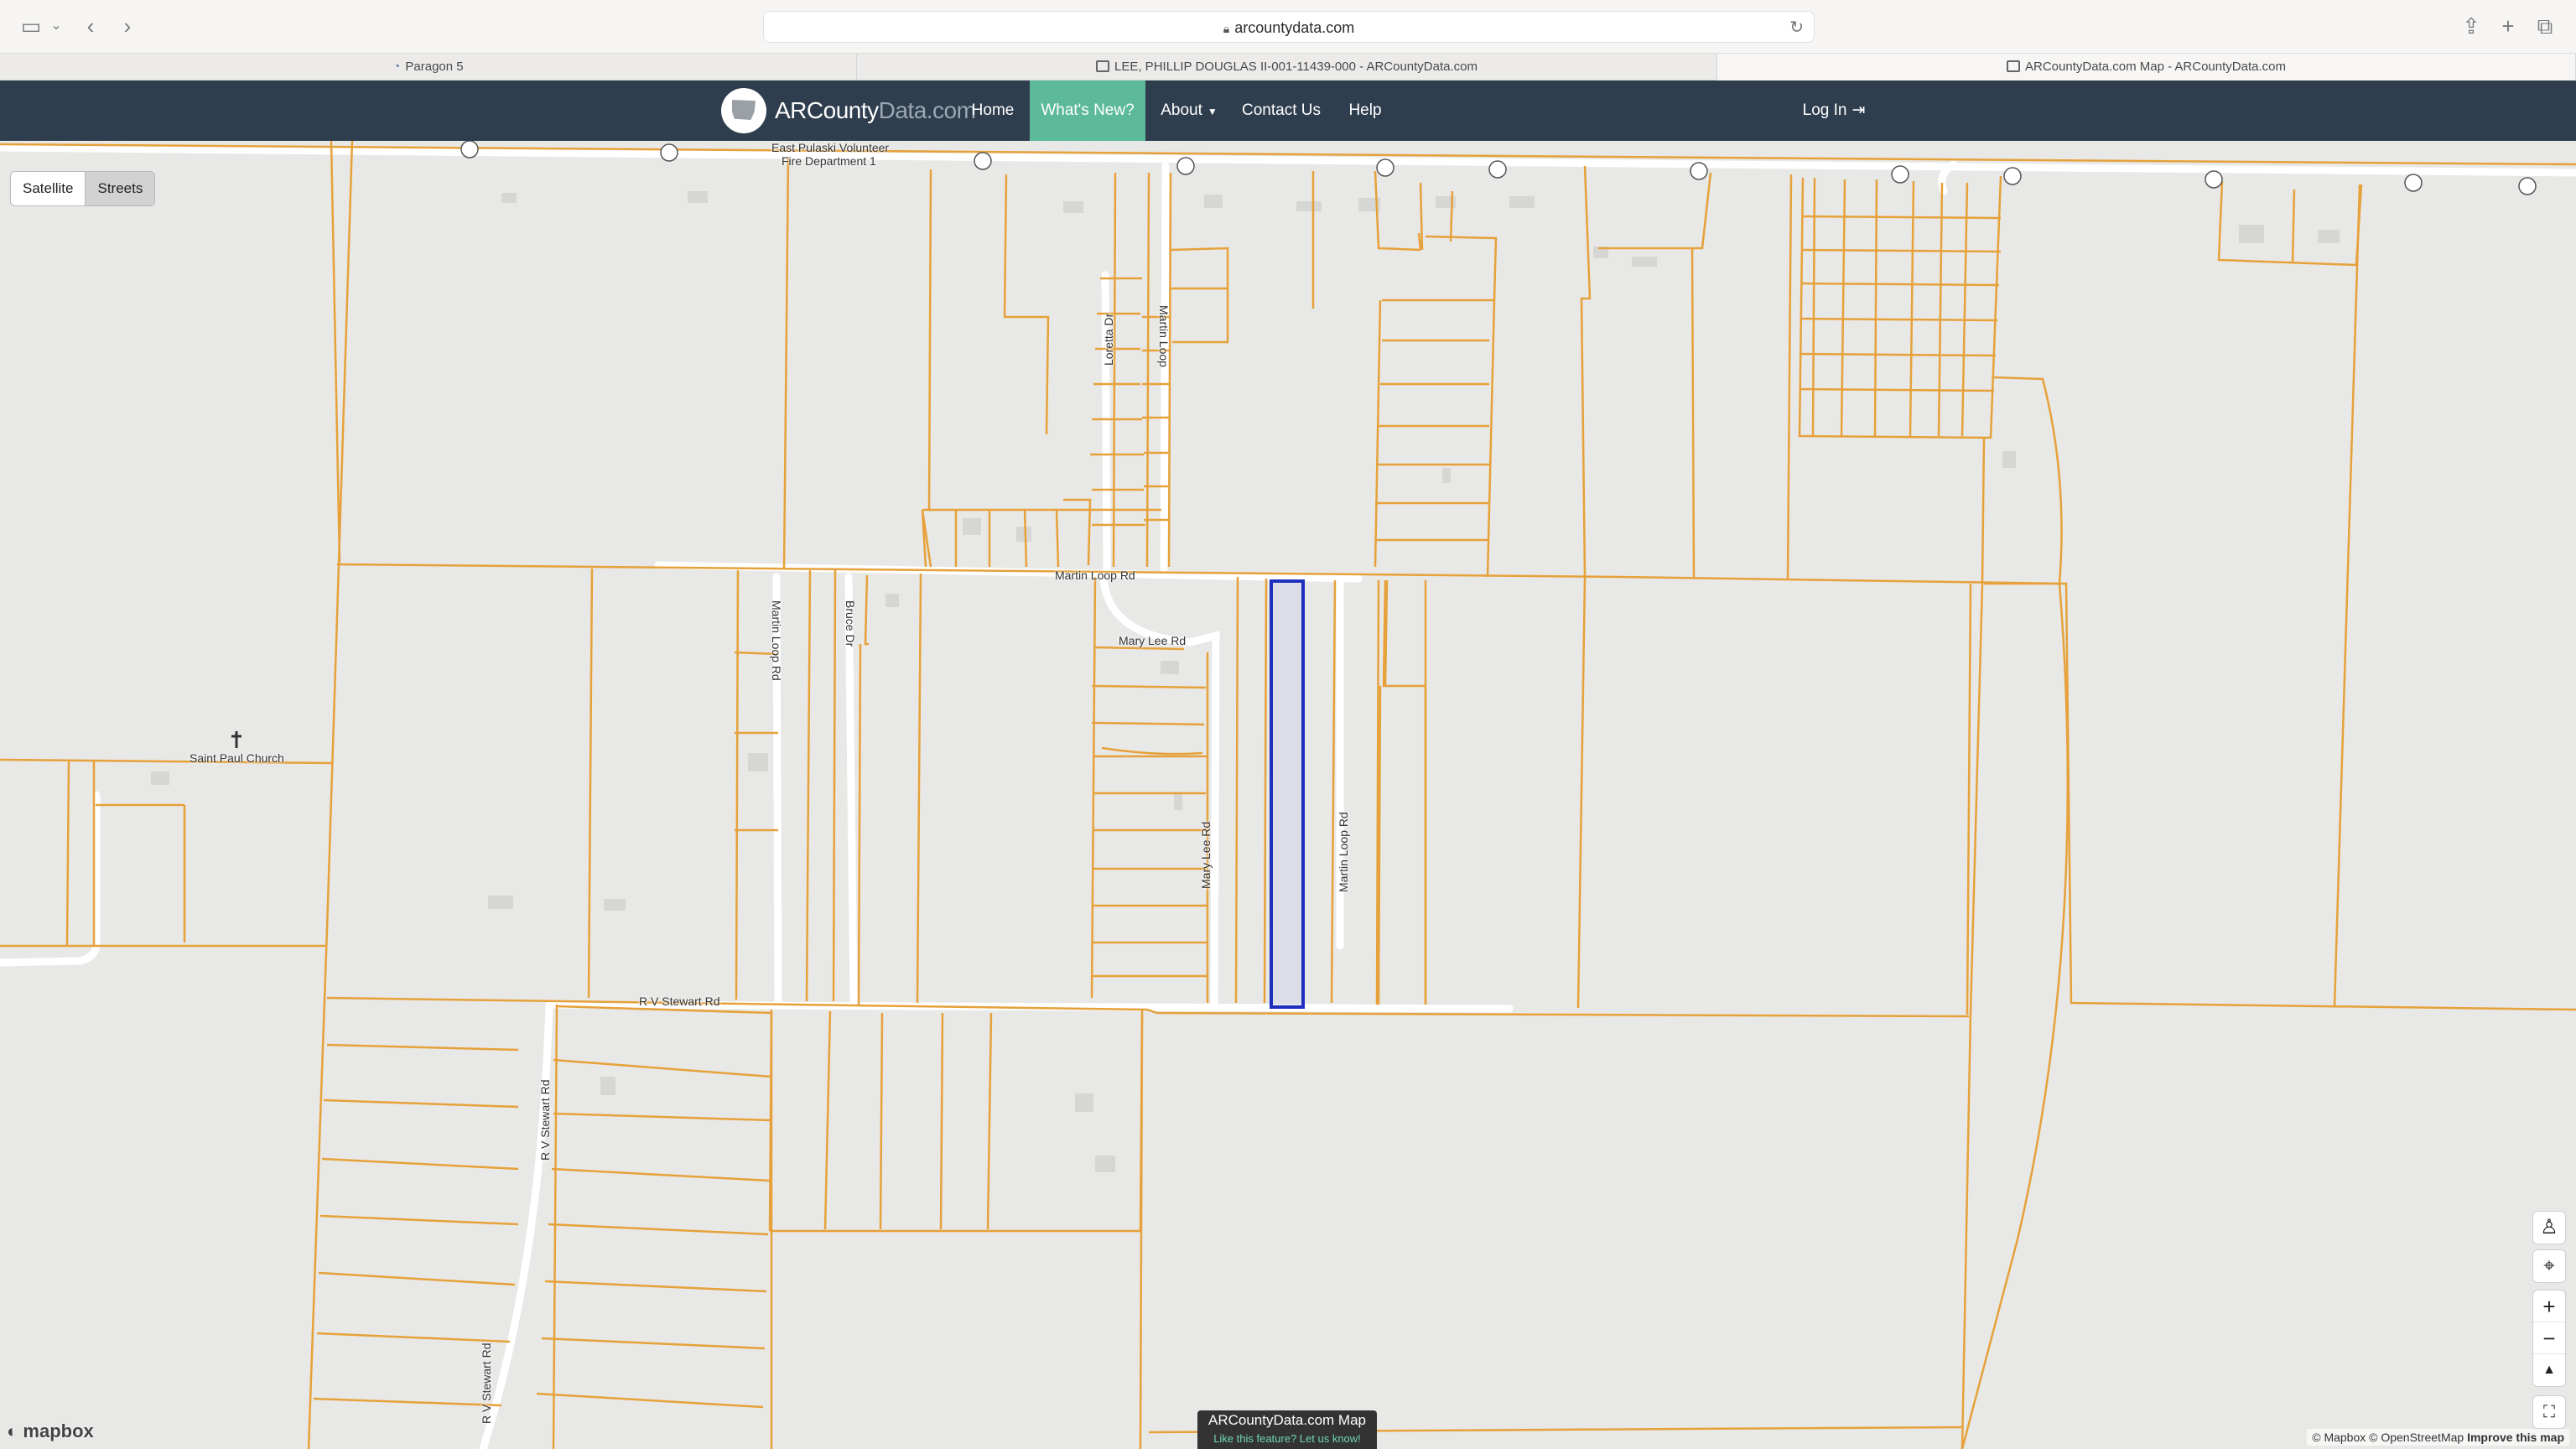 The height and width of the screenshot is (1449, 2576). I want to click on login-link: Log In ⇥, so click(1834, 110).